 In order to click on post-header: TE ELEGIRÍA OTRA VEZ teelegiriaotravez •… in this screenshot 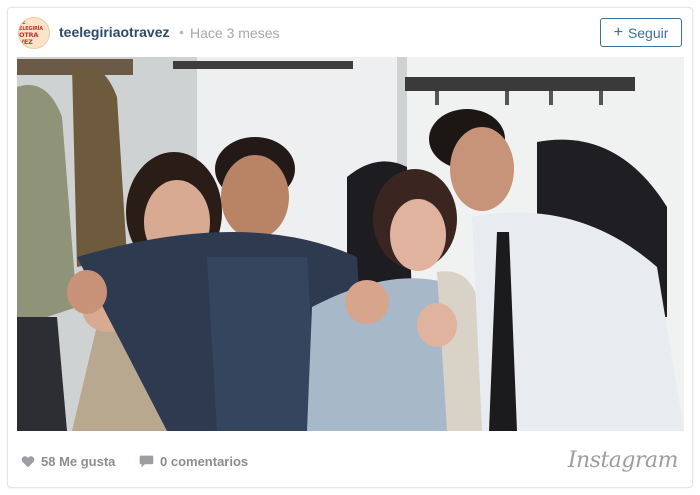, I will do `click(350, 33)`.